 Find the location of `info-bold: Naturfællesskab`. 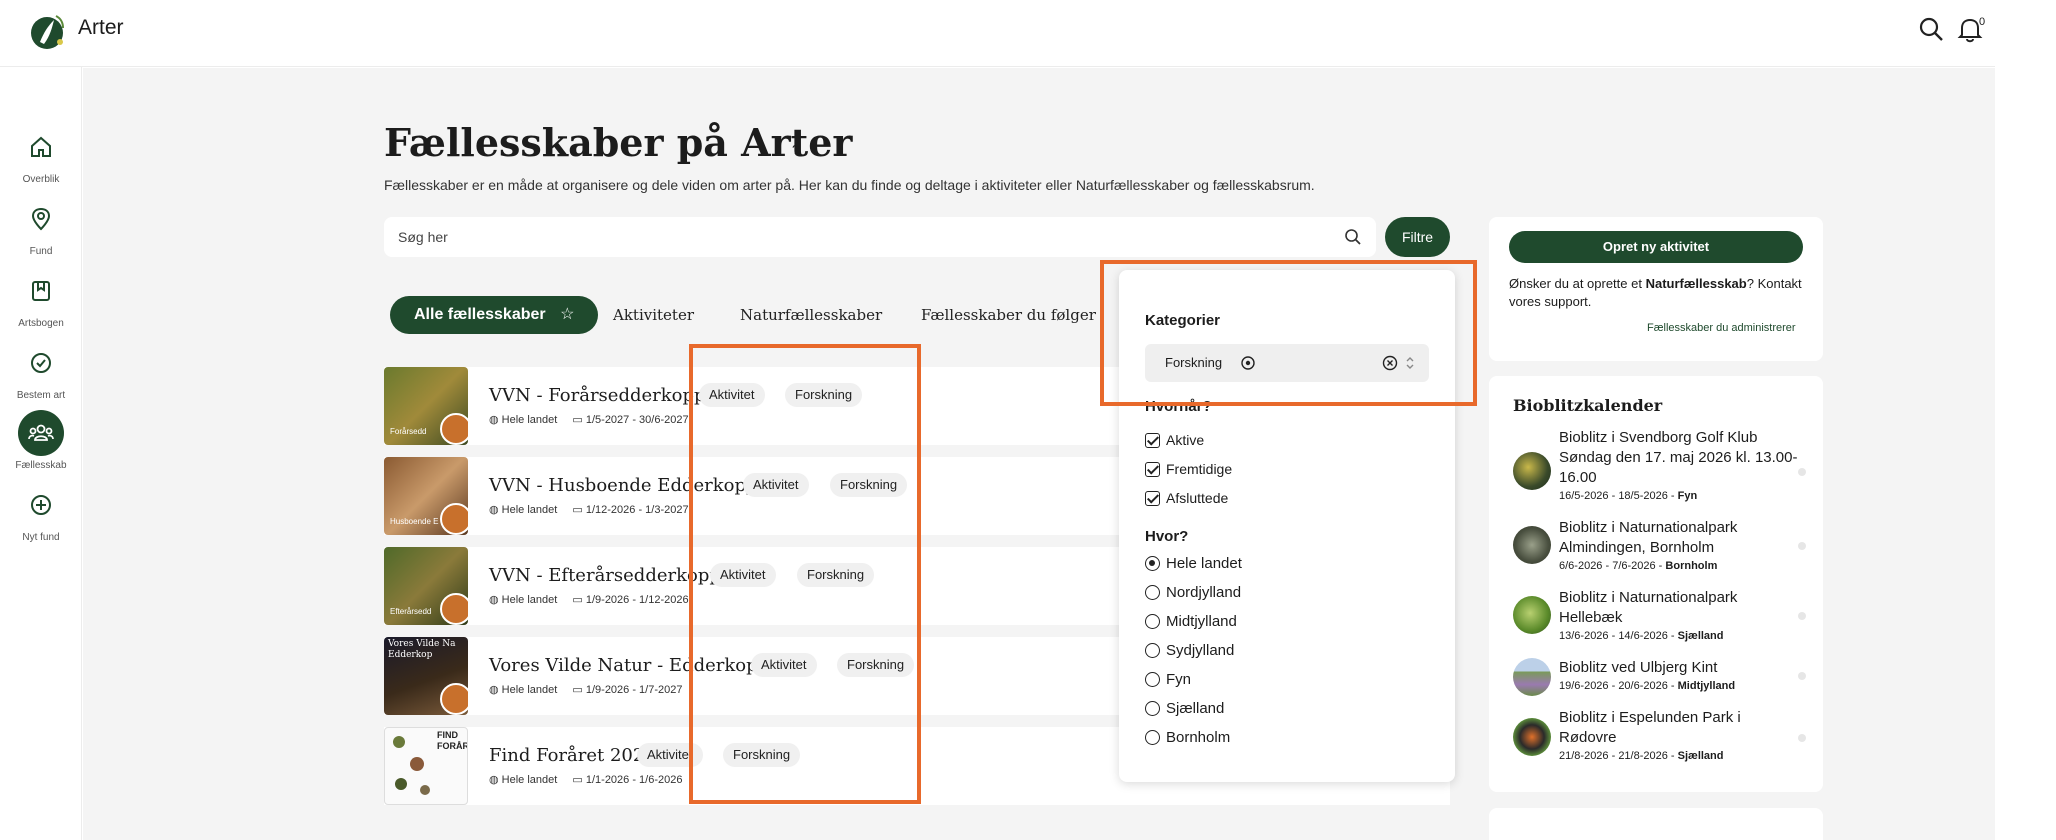

info-bold: Naturfællesskab is located at coordinates (1696, 283).